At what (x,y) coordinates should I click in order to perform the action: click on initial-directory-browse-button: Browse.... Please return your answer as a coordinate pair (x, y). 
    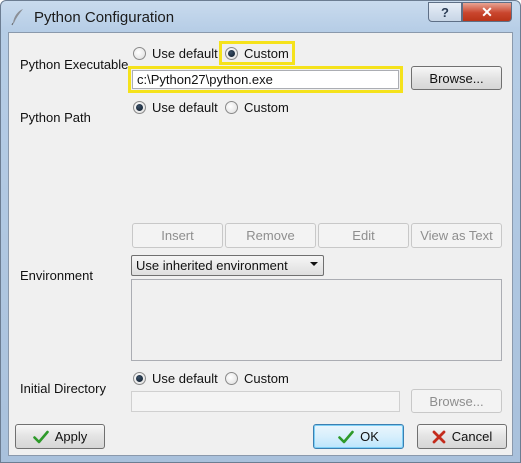
    Looking at the image, I should click on (456, 401).